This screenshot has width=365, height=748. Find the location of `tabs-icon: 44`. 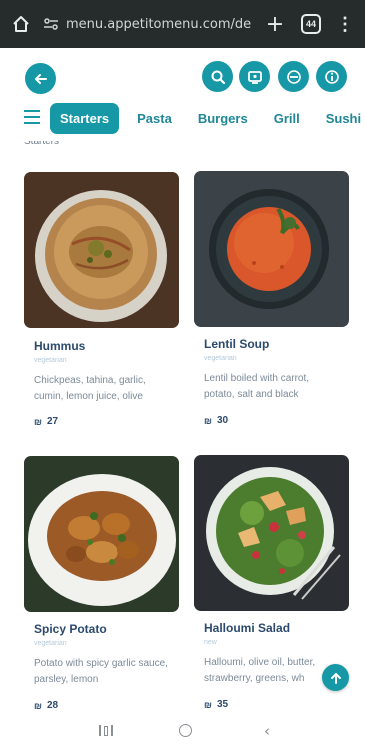

tabs-icon: 44 is located at coordinates (311, 24).